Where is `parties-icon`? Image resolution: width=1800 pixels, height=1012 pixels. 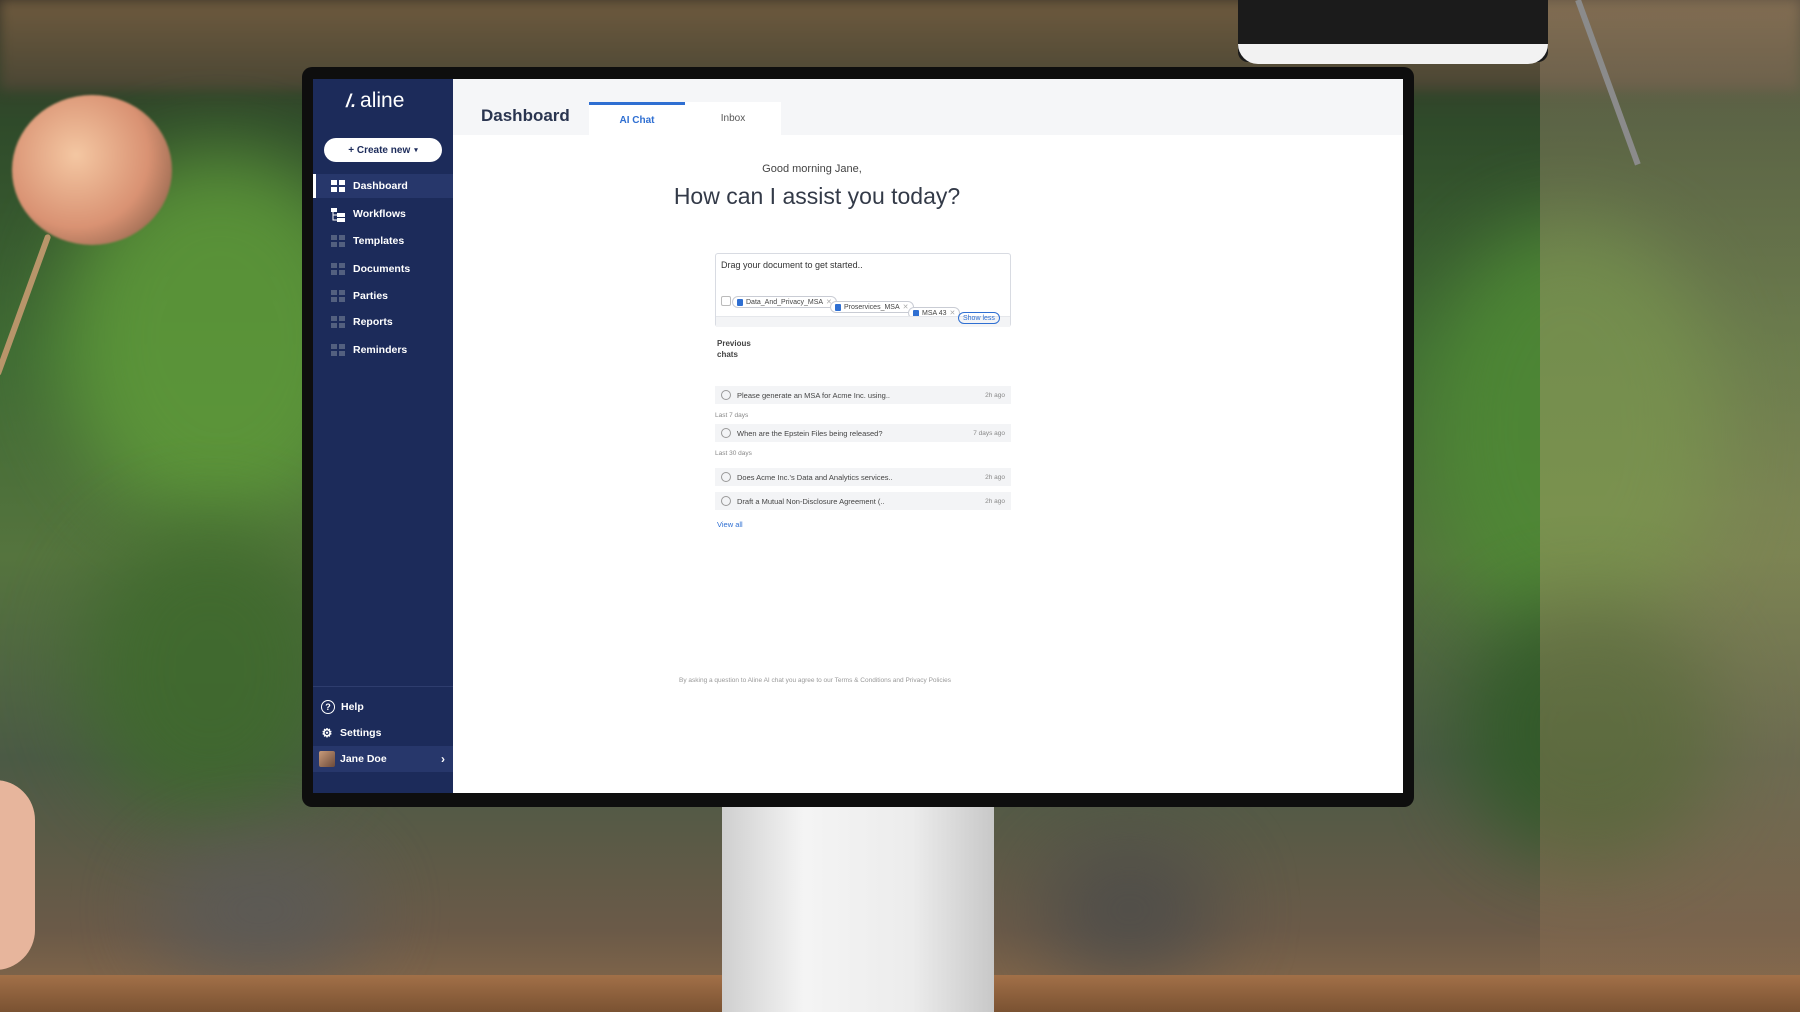
parties-icon is located at coordinates (338, 296).